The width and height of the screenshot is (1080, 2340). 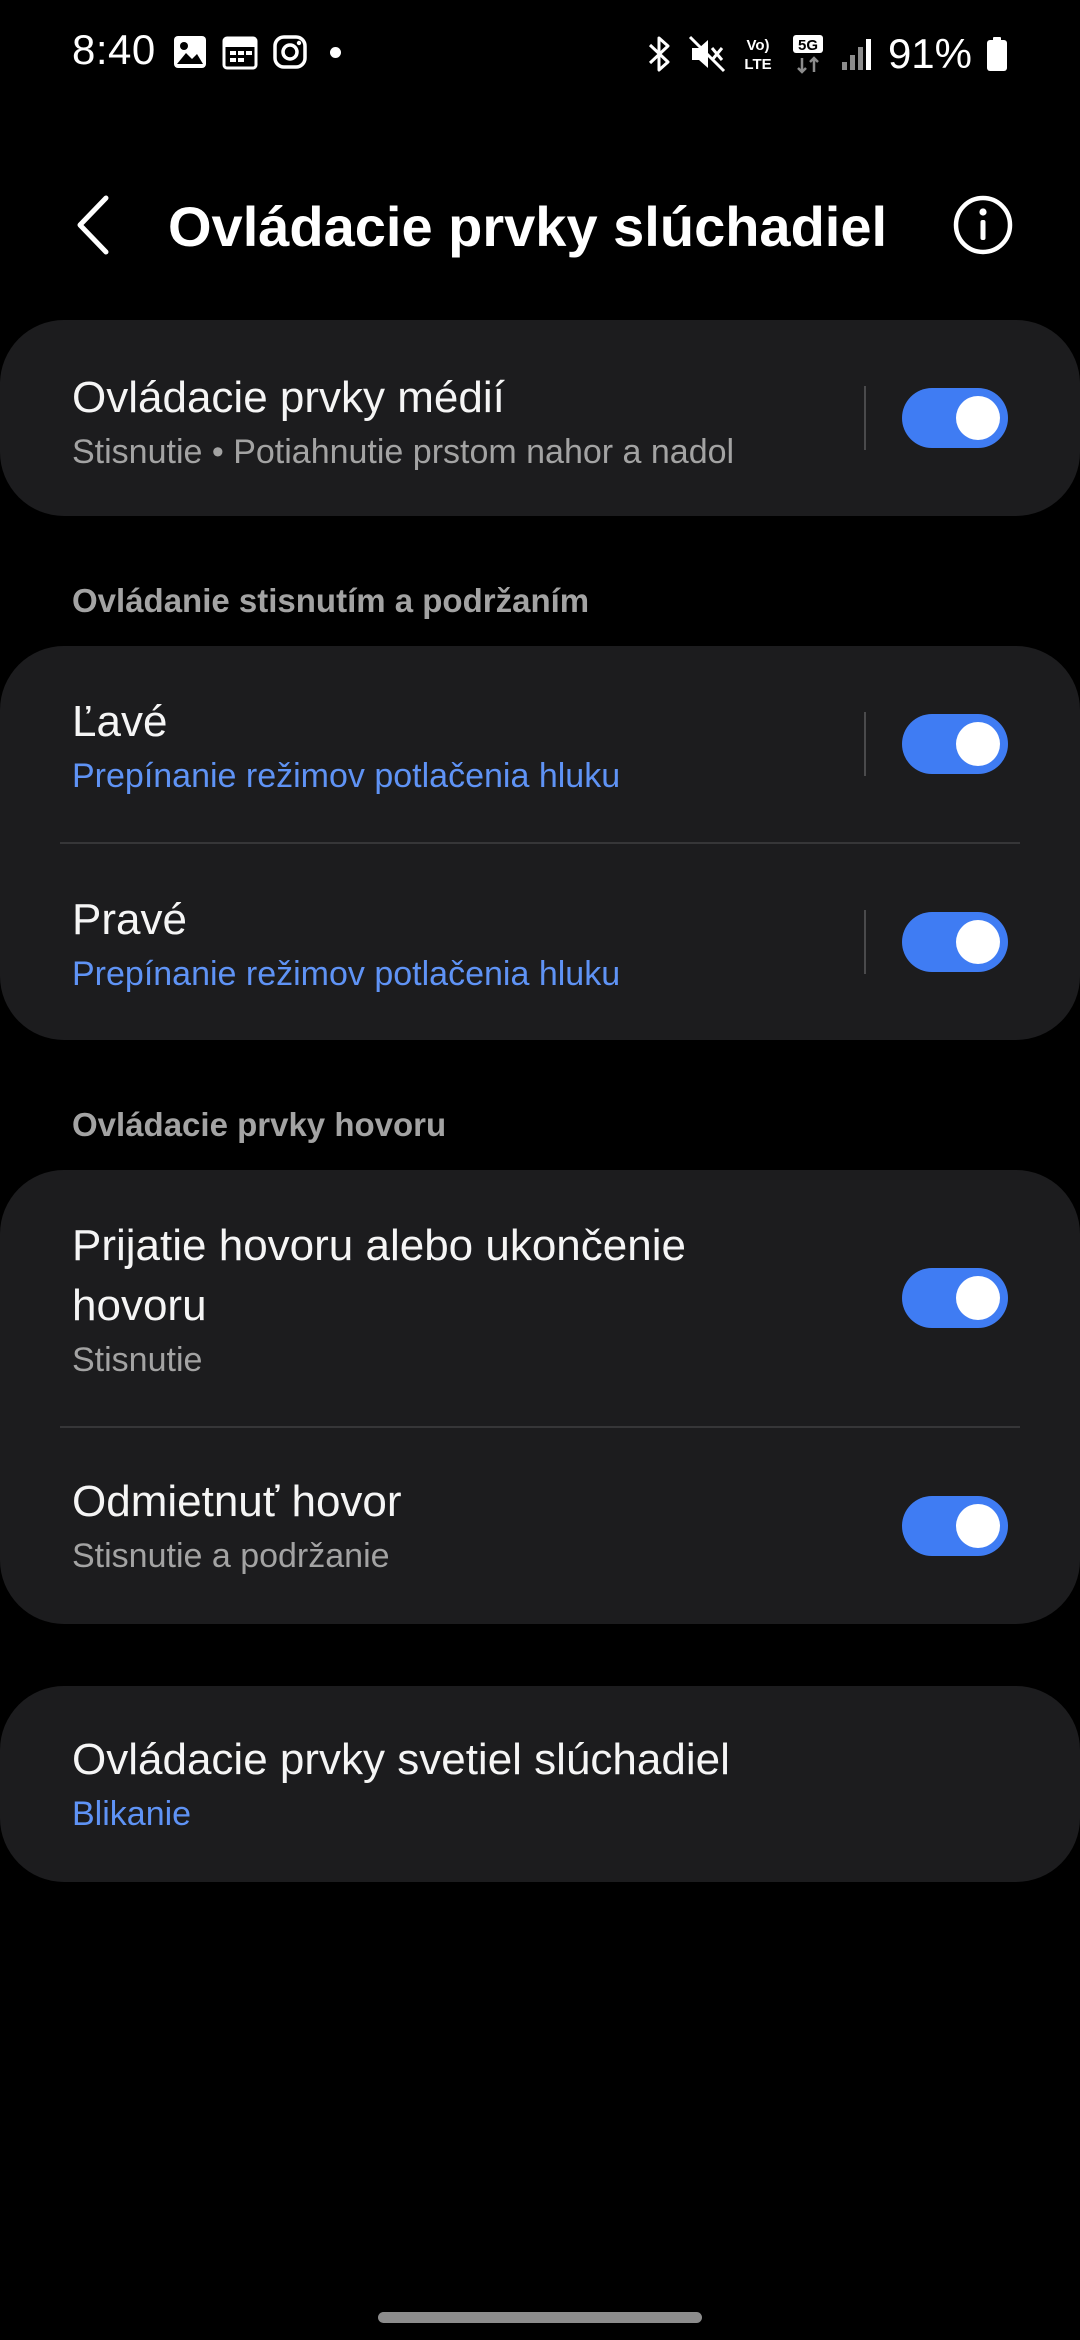 What do you see at coordinates (240, 53) in the screenshot?
I see `calendar-icon` at bounding box center [240, 53].